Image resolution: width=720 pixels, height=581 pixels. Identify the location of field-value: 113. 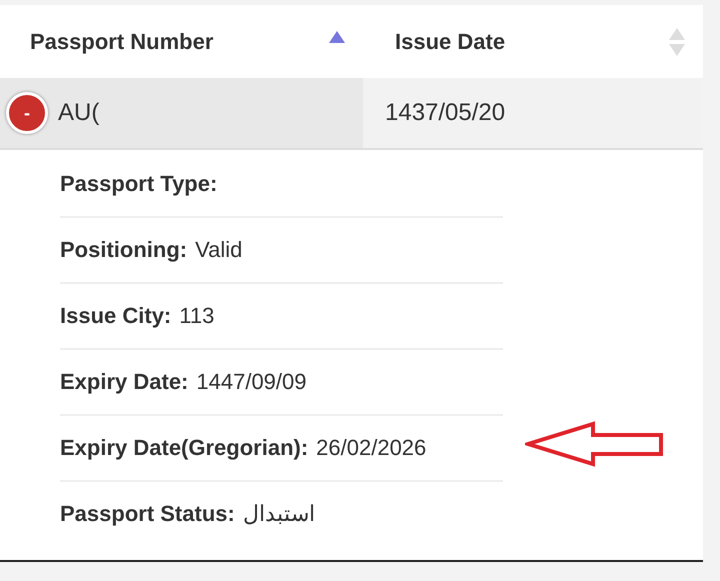
(196, 316).